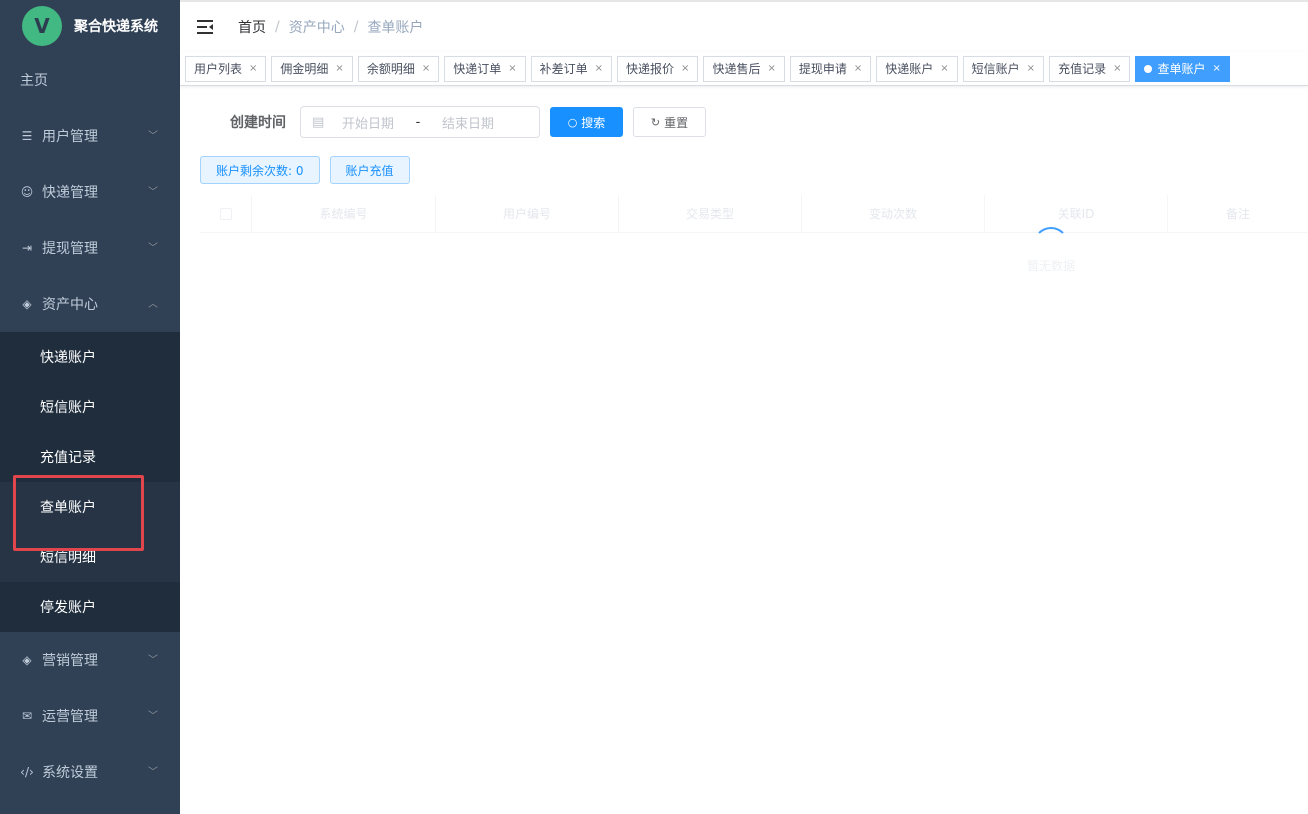  I want to click on toolbar: 账户剩余次数: 0 账户充值, so click(310, 170).